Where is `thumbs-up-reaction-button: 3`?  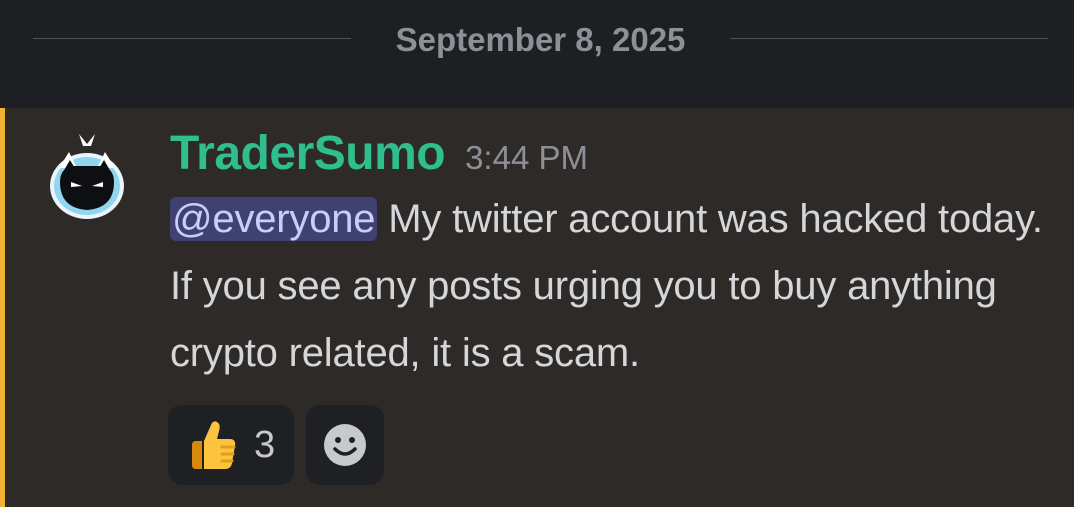
thumbs-up-reaction-button: 3 is located at coordinates (231, 445).